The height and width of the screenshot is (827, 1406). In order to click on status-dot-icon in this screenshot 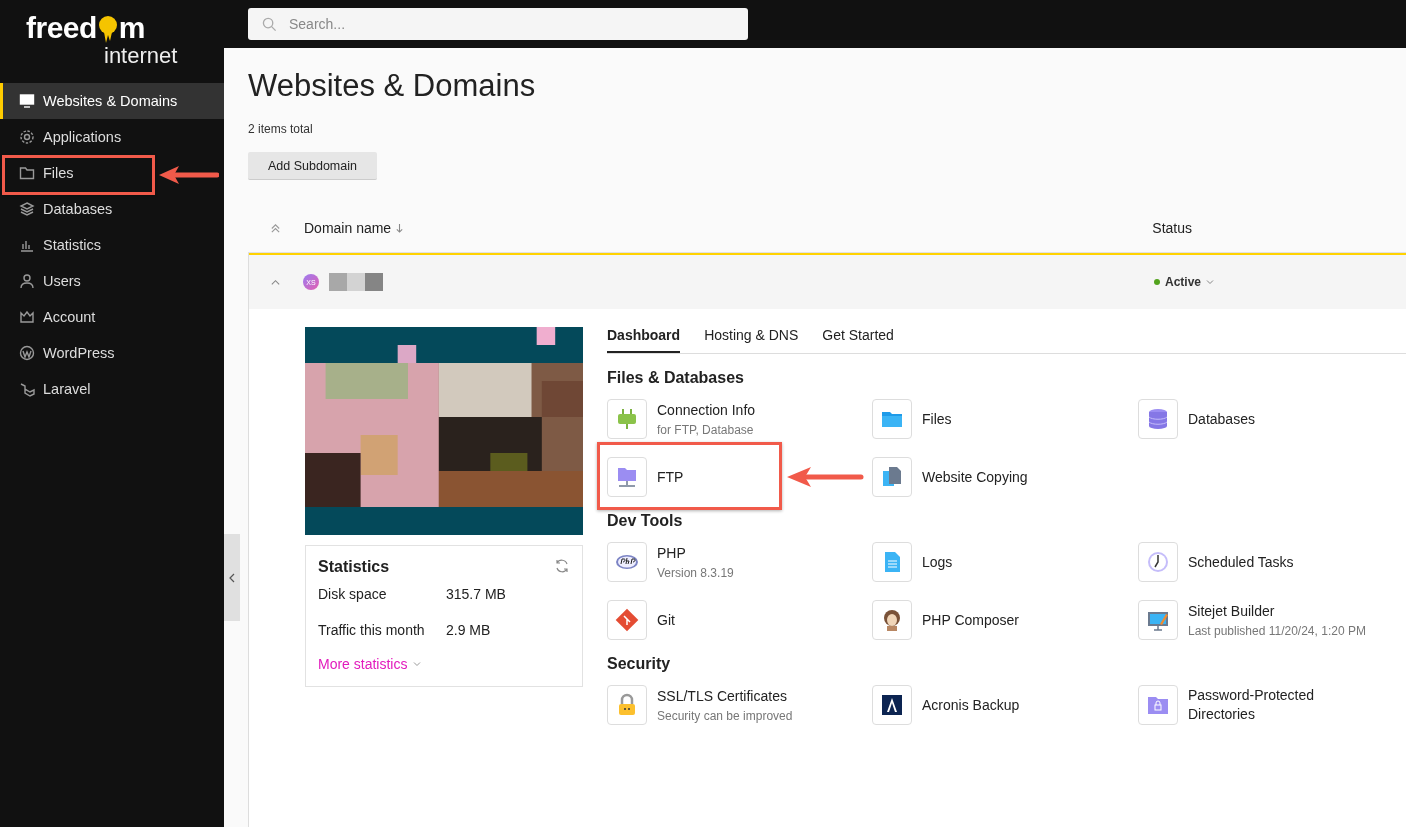, I will do `click(1156, 282)`.